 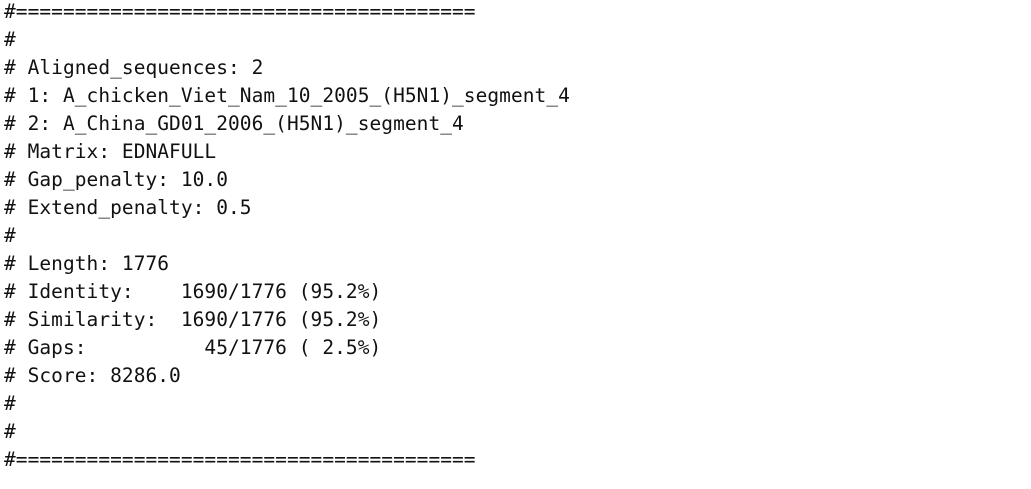 I want to click on gaps-line: # Gaps: 45/1776 ( 2.5%), so click(x=193, y=347).